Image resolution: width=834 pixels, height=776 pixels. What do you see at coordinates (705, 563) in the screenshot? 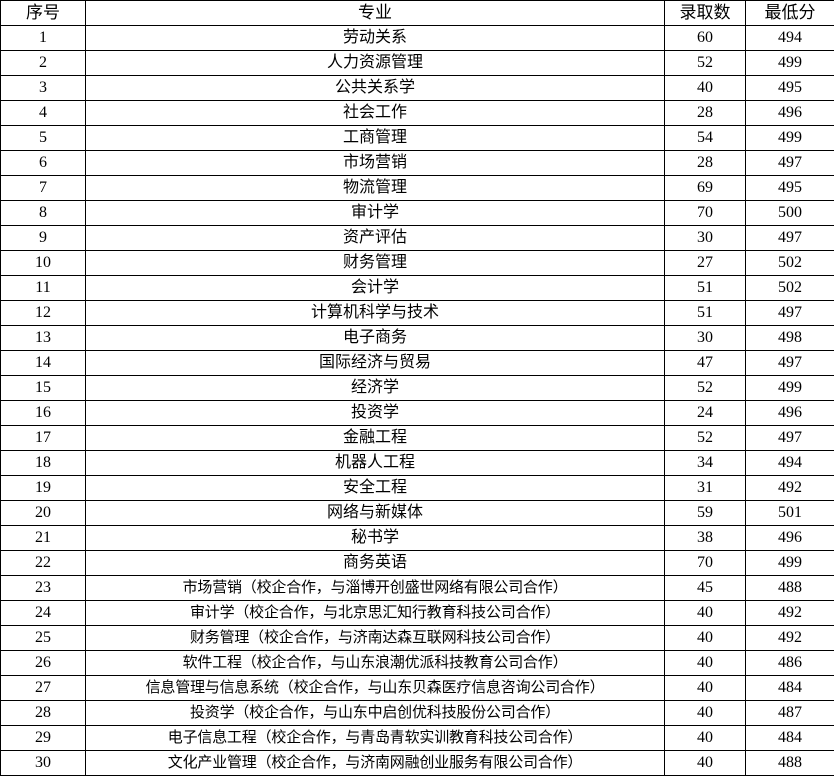
I see `cell-count-value: 70` at bounding box center [705, 563].